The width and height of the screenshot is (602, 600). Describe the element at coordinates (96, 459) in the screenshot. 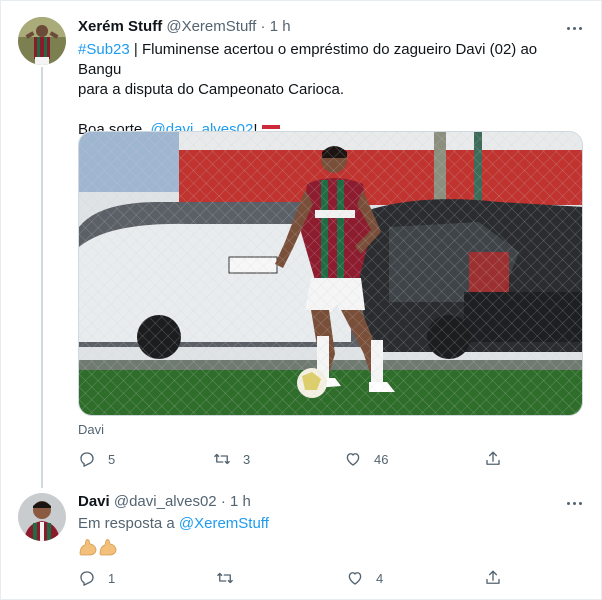

I see `reply-button: 5` at that location.